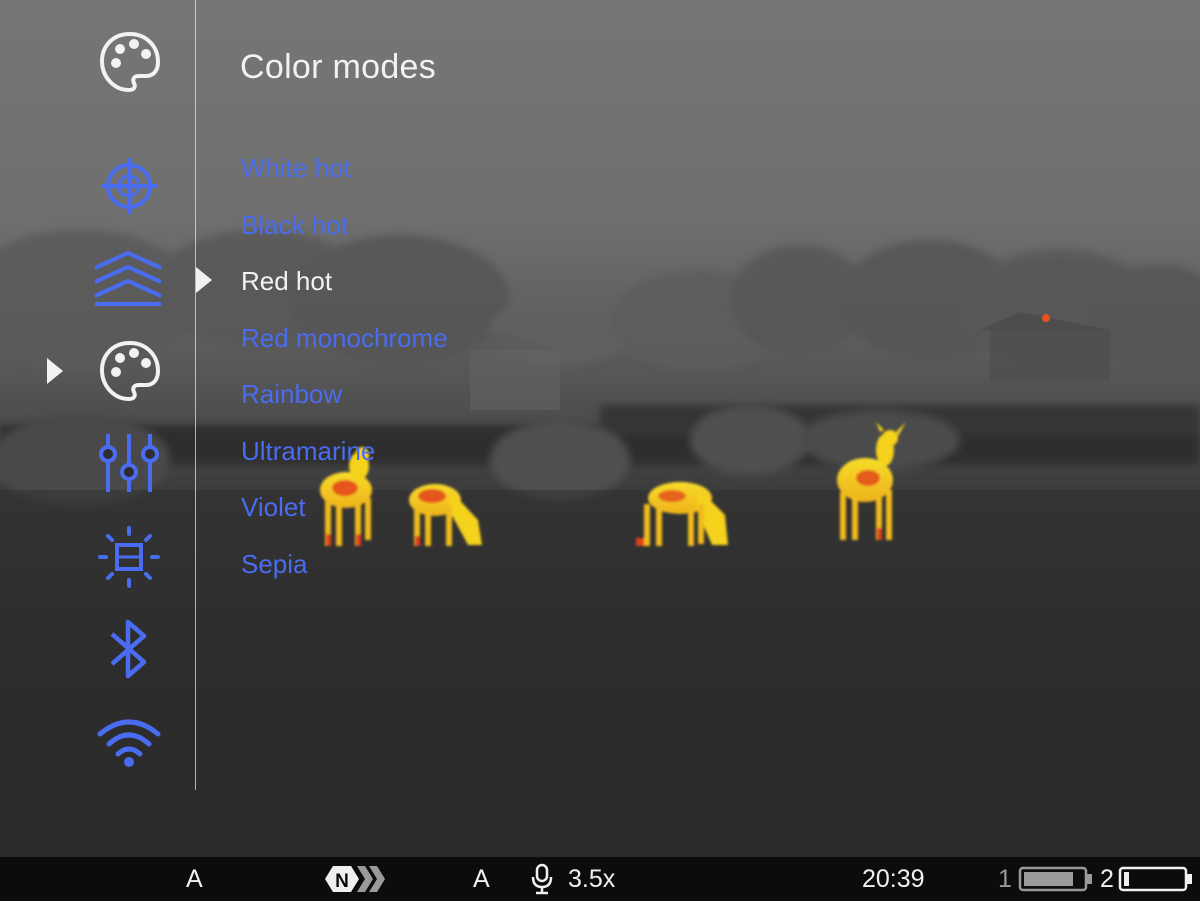 The image size is (1200, 901). Describe the element at coordinates (273, 507) in the screenshot. I see `menu-item-violet: Violet` at that location.